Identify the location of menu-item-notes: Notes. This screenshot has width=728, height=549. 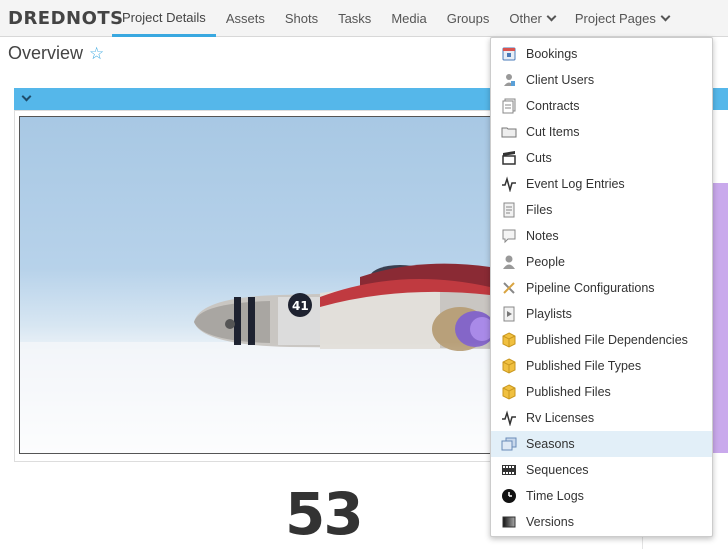
(601, 236).